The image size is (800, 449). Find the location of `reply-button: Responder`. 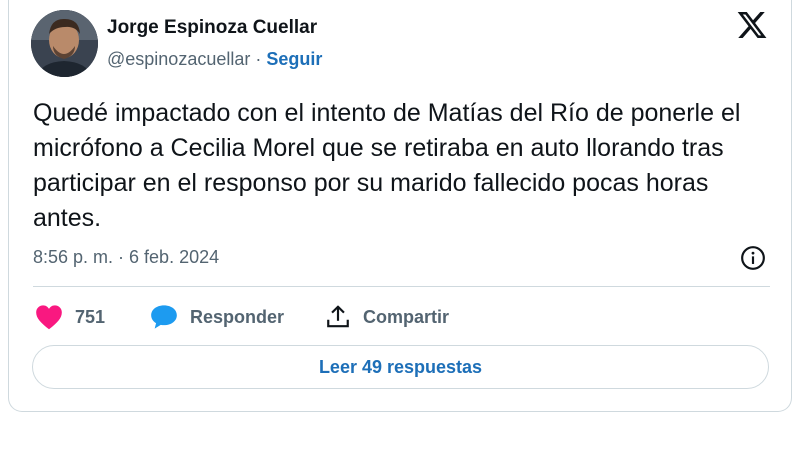

reply-button: Responder is located at coordinates (217, 317).